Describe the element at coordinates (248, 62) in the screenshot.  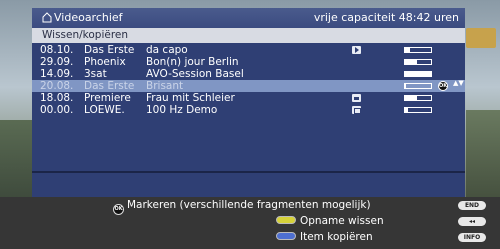
I see `recording-row: 29.09. Phoenix Bon(n) jour Berlin` at that location.